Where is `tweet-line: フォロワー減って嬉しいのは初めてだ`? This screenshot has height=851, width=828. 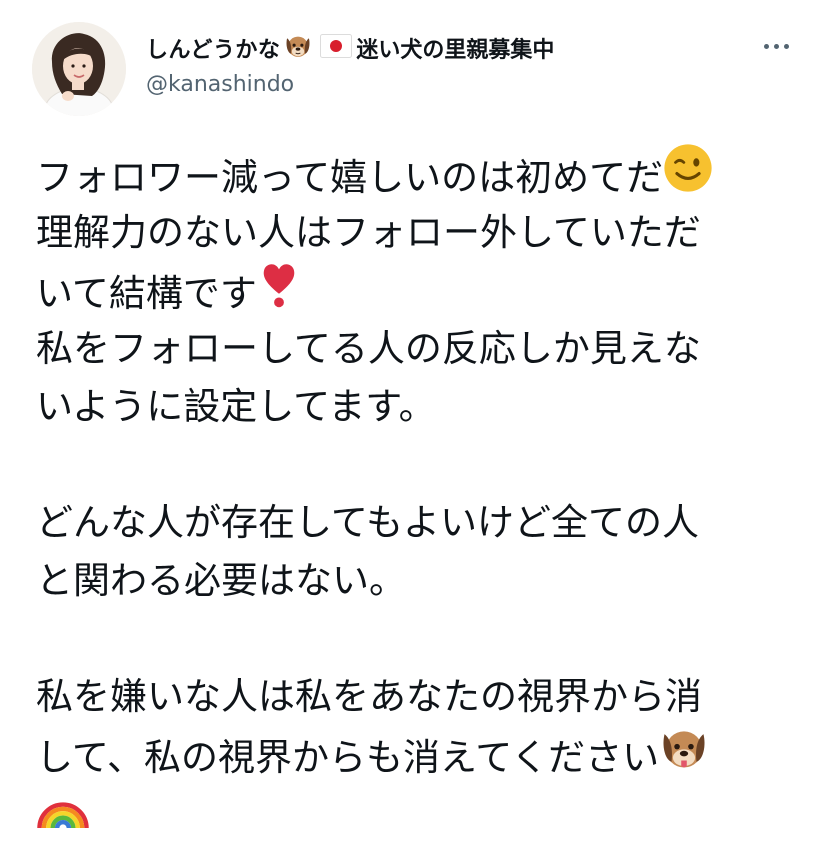 tweet-line: フォロワー減って嬉しいのは初めてだ is located at coordinates (416, 174).